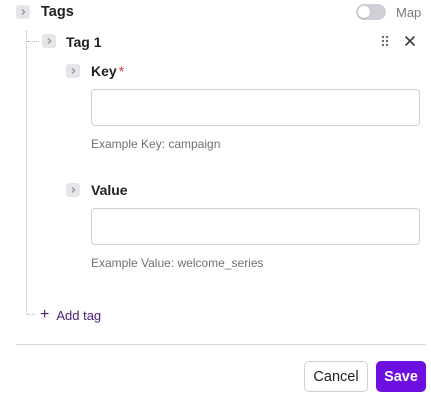 Image resolution: width=431 pixels, height=404 pixels. I want to click on value-expand-button, so click(73, 190).